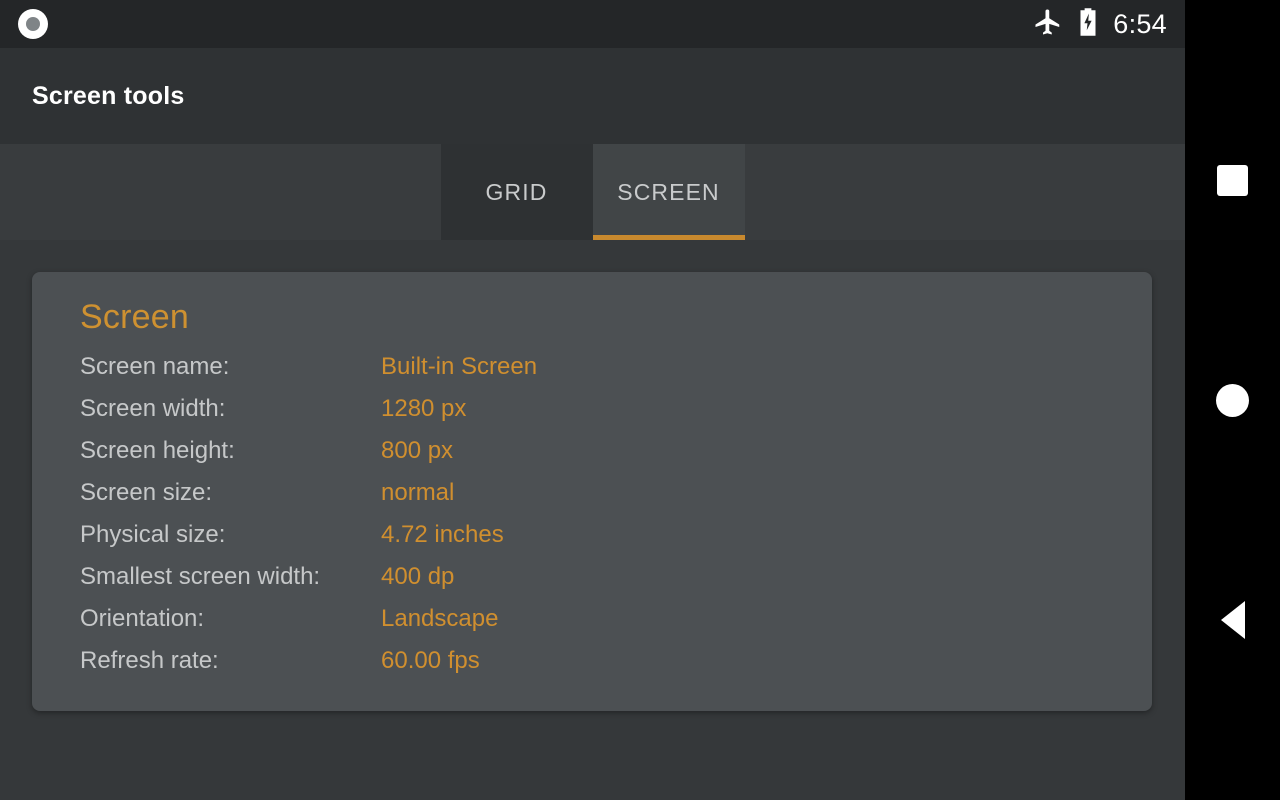 This screenshot has height=800, width=1280. Describe the element at coordinates (33, 24) in the screenshot. I see `notification-dot-icon` at that location.